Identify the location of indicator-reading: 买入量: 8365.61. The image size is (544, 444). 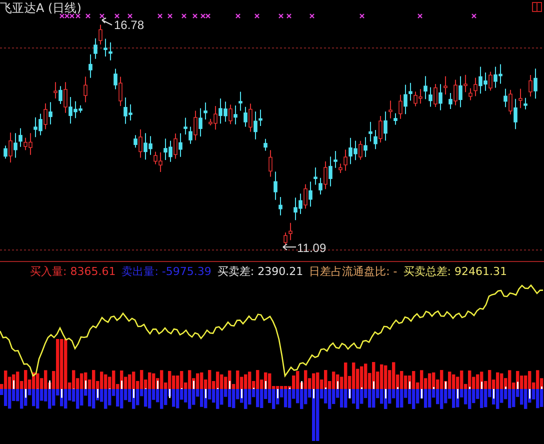
(73, 272).